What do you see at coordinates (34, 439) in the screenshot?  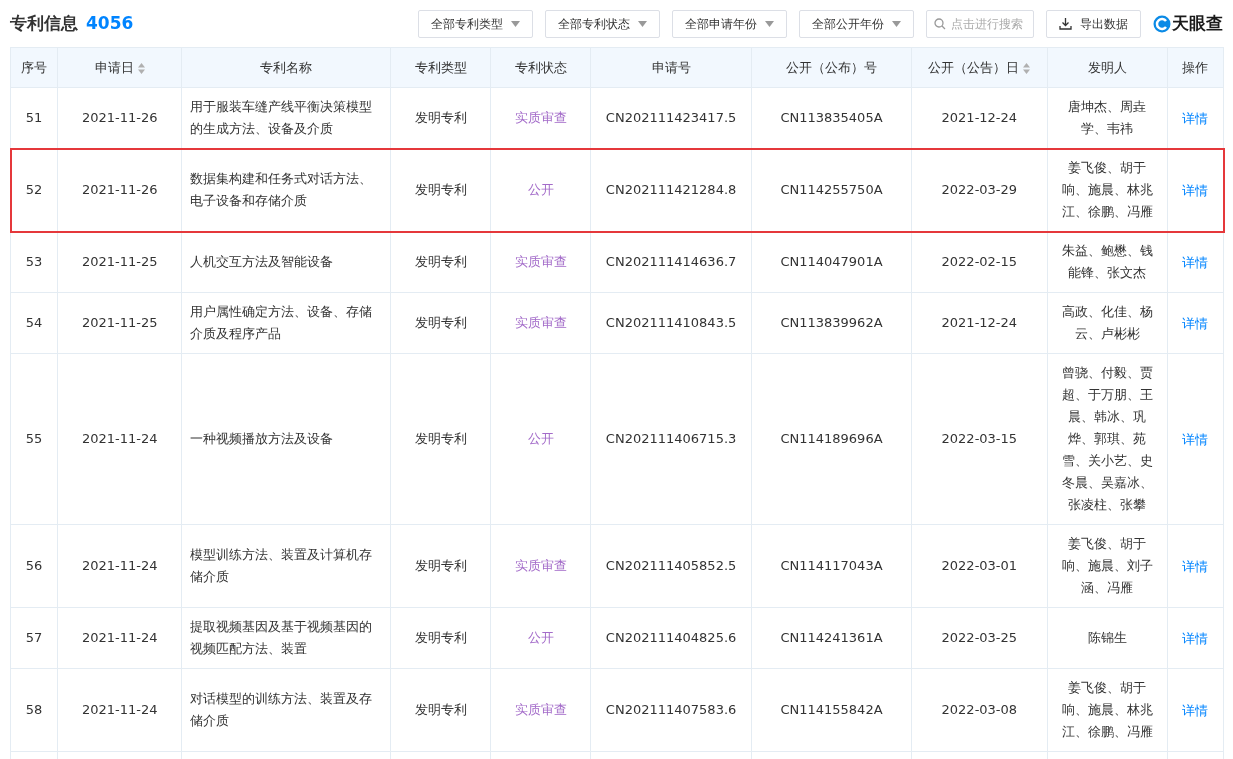 I see `row-number: 55` at bounding box center [34, 439].